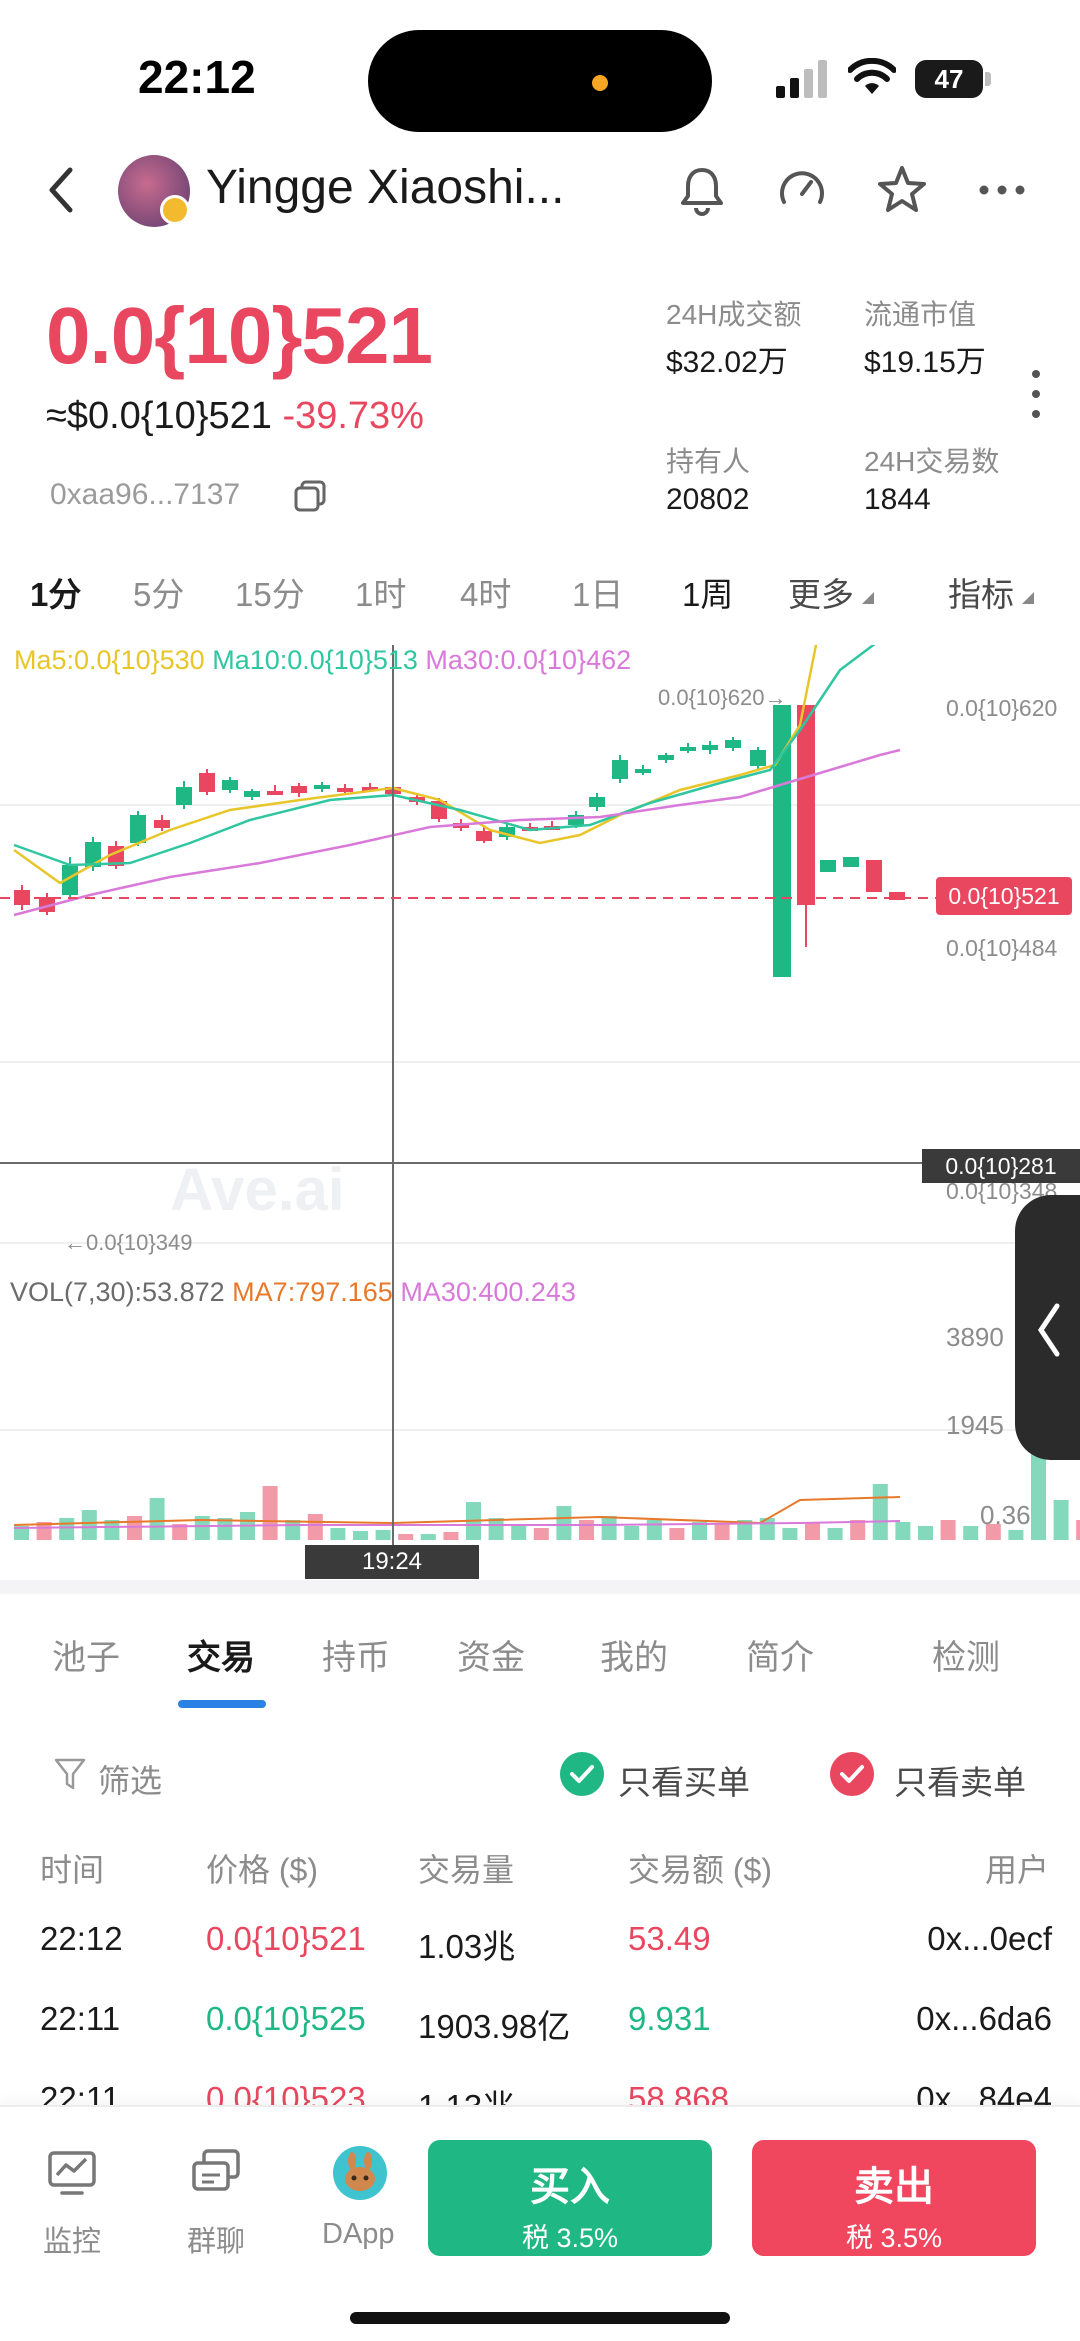  I want to click on buy-only-check-icon, so click(582, 1774).